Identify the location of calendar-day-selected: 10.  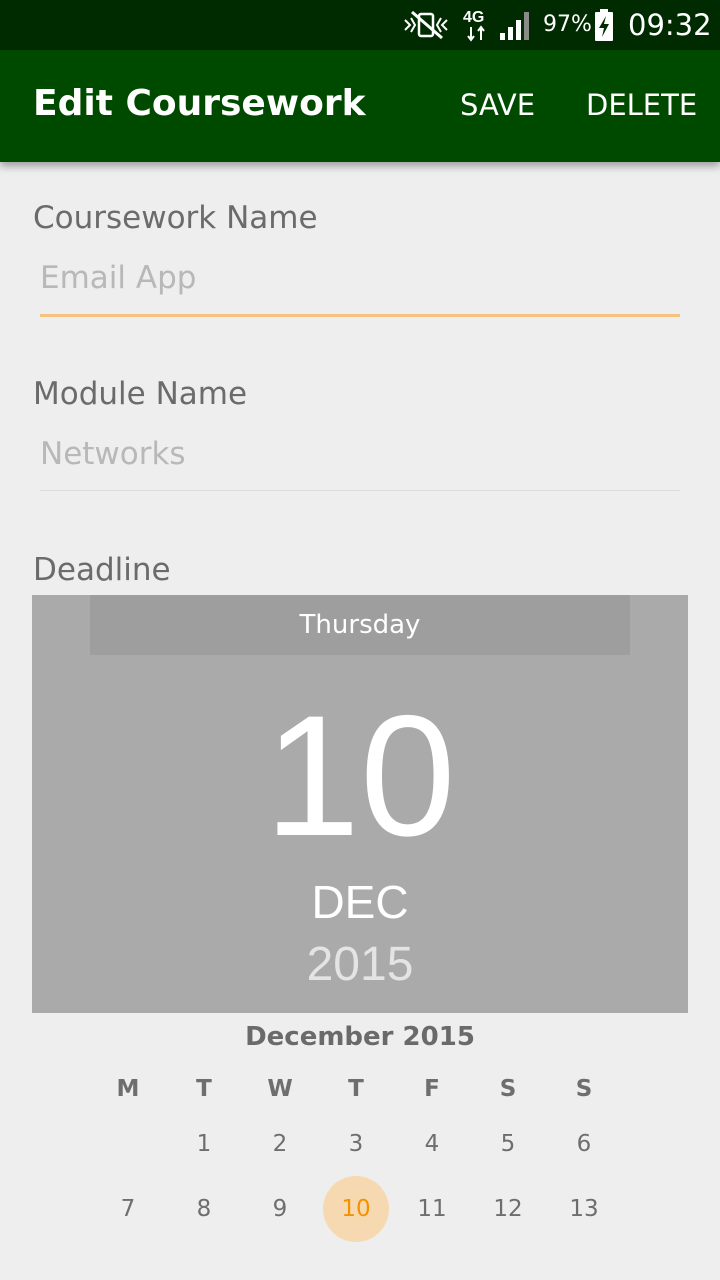
(356, 1209).